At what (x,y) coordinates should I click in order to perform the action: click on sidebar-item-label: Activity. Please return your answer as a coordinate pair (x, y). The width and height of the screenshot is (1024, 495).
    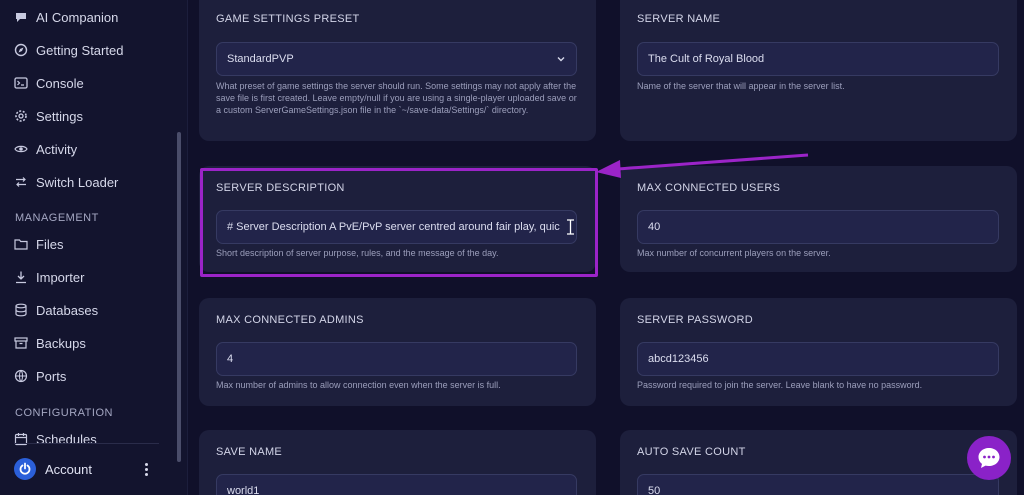
    Looking at the image, I should click on (57, 149).